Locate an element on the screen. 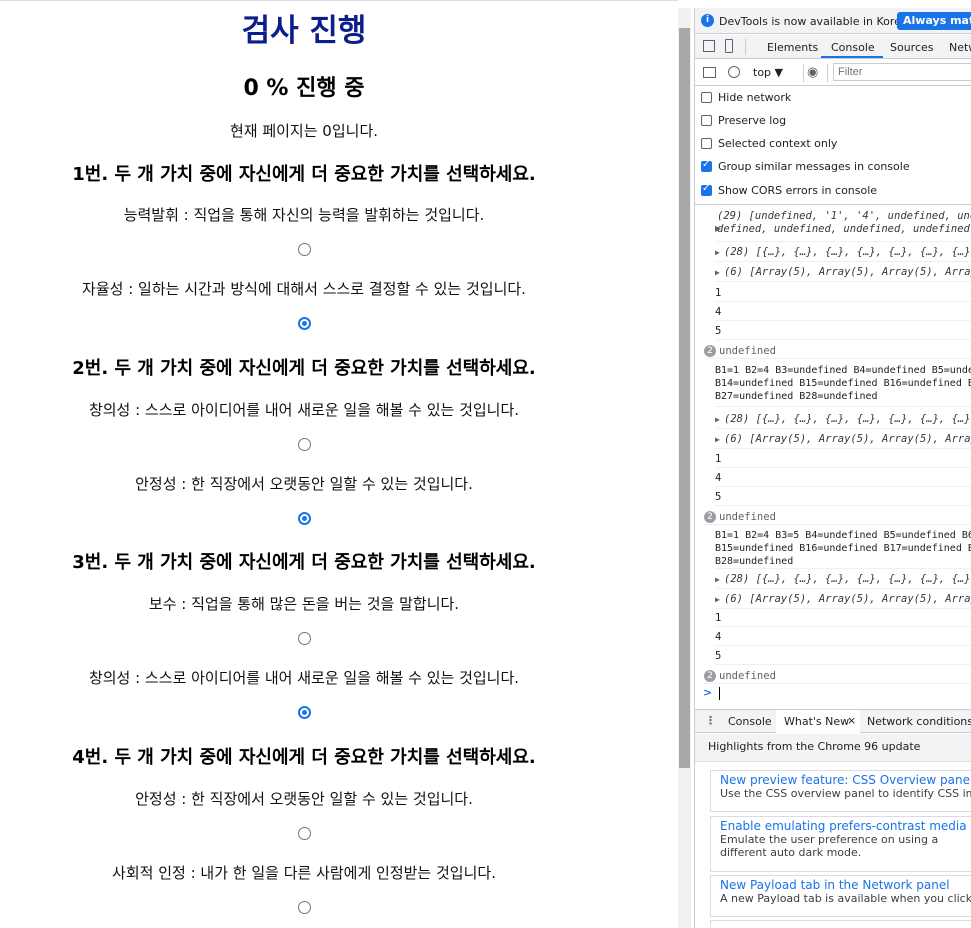 This screenshot has width=971, height=928. page-scrollbar-thumb is located at coordinates (684, 398).